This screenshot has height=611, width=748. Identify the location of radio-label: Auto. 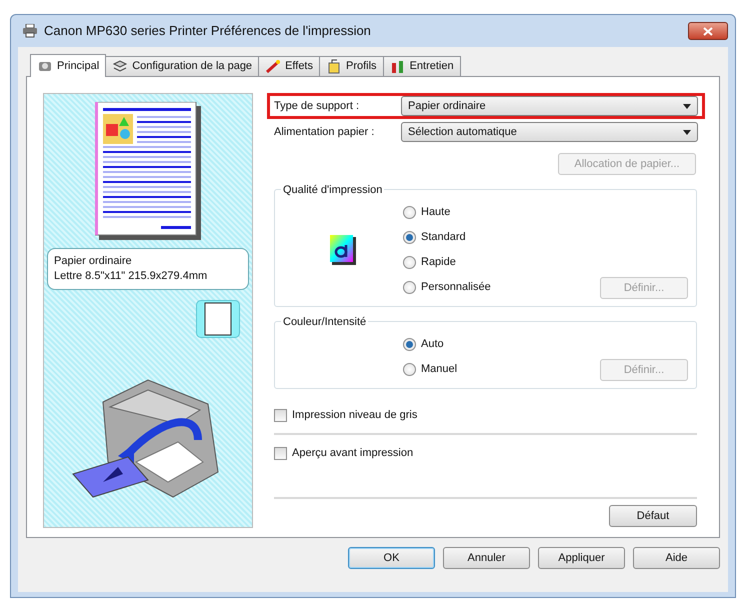
(432, 344).